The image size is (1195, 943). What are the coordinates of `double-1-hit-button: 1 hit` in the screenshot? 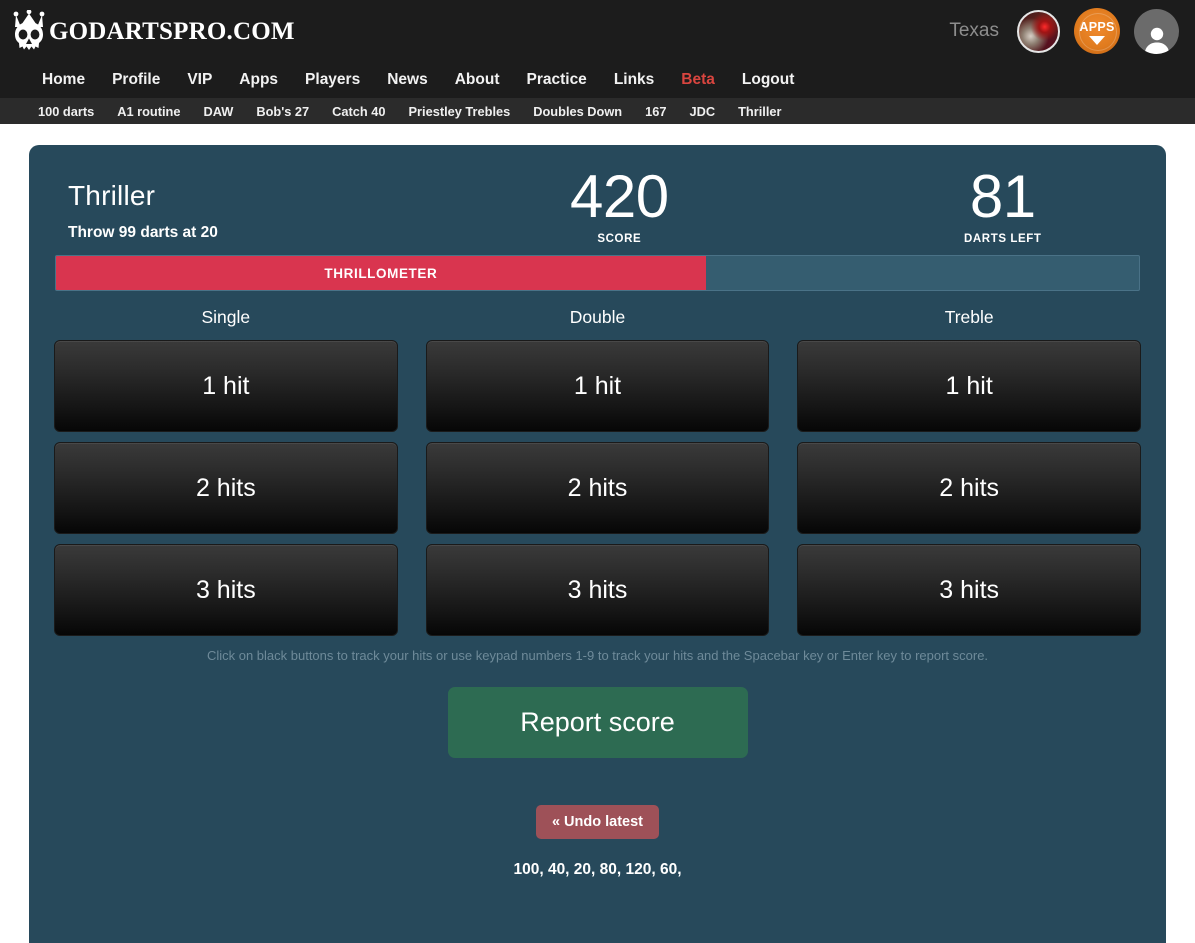 It's located at (597, 386).